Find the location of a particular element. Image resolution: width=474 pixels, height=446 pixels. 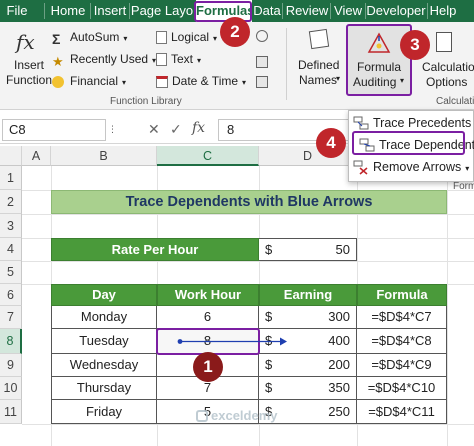

select-all-corner is located at coordinates (11, 156).